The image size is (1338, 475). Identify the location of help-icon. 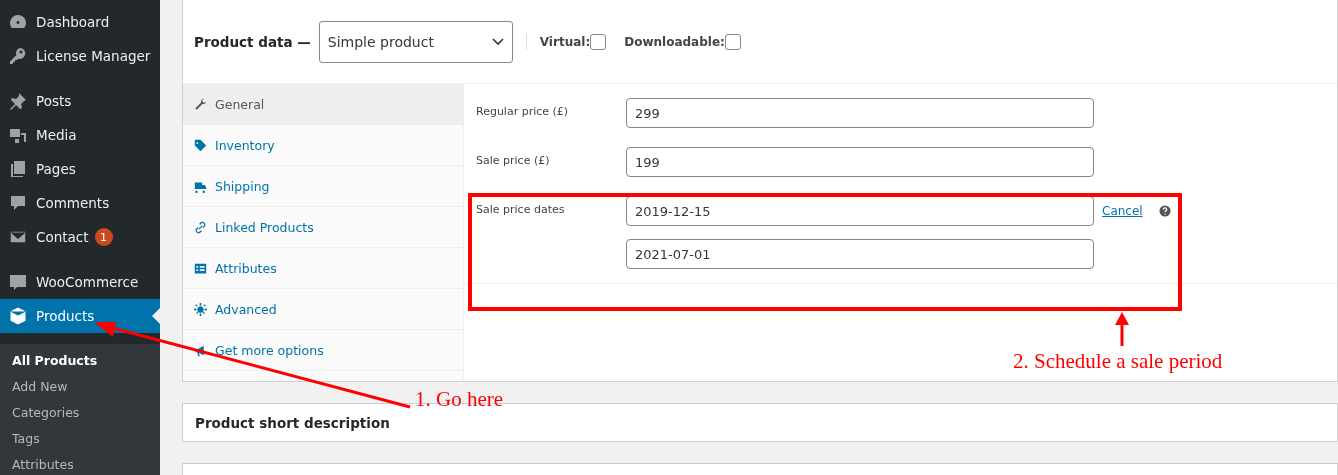
(1164, 211).